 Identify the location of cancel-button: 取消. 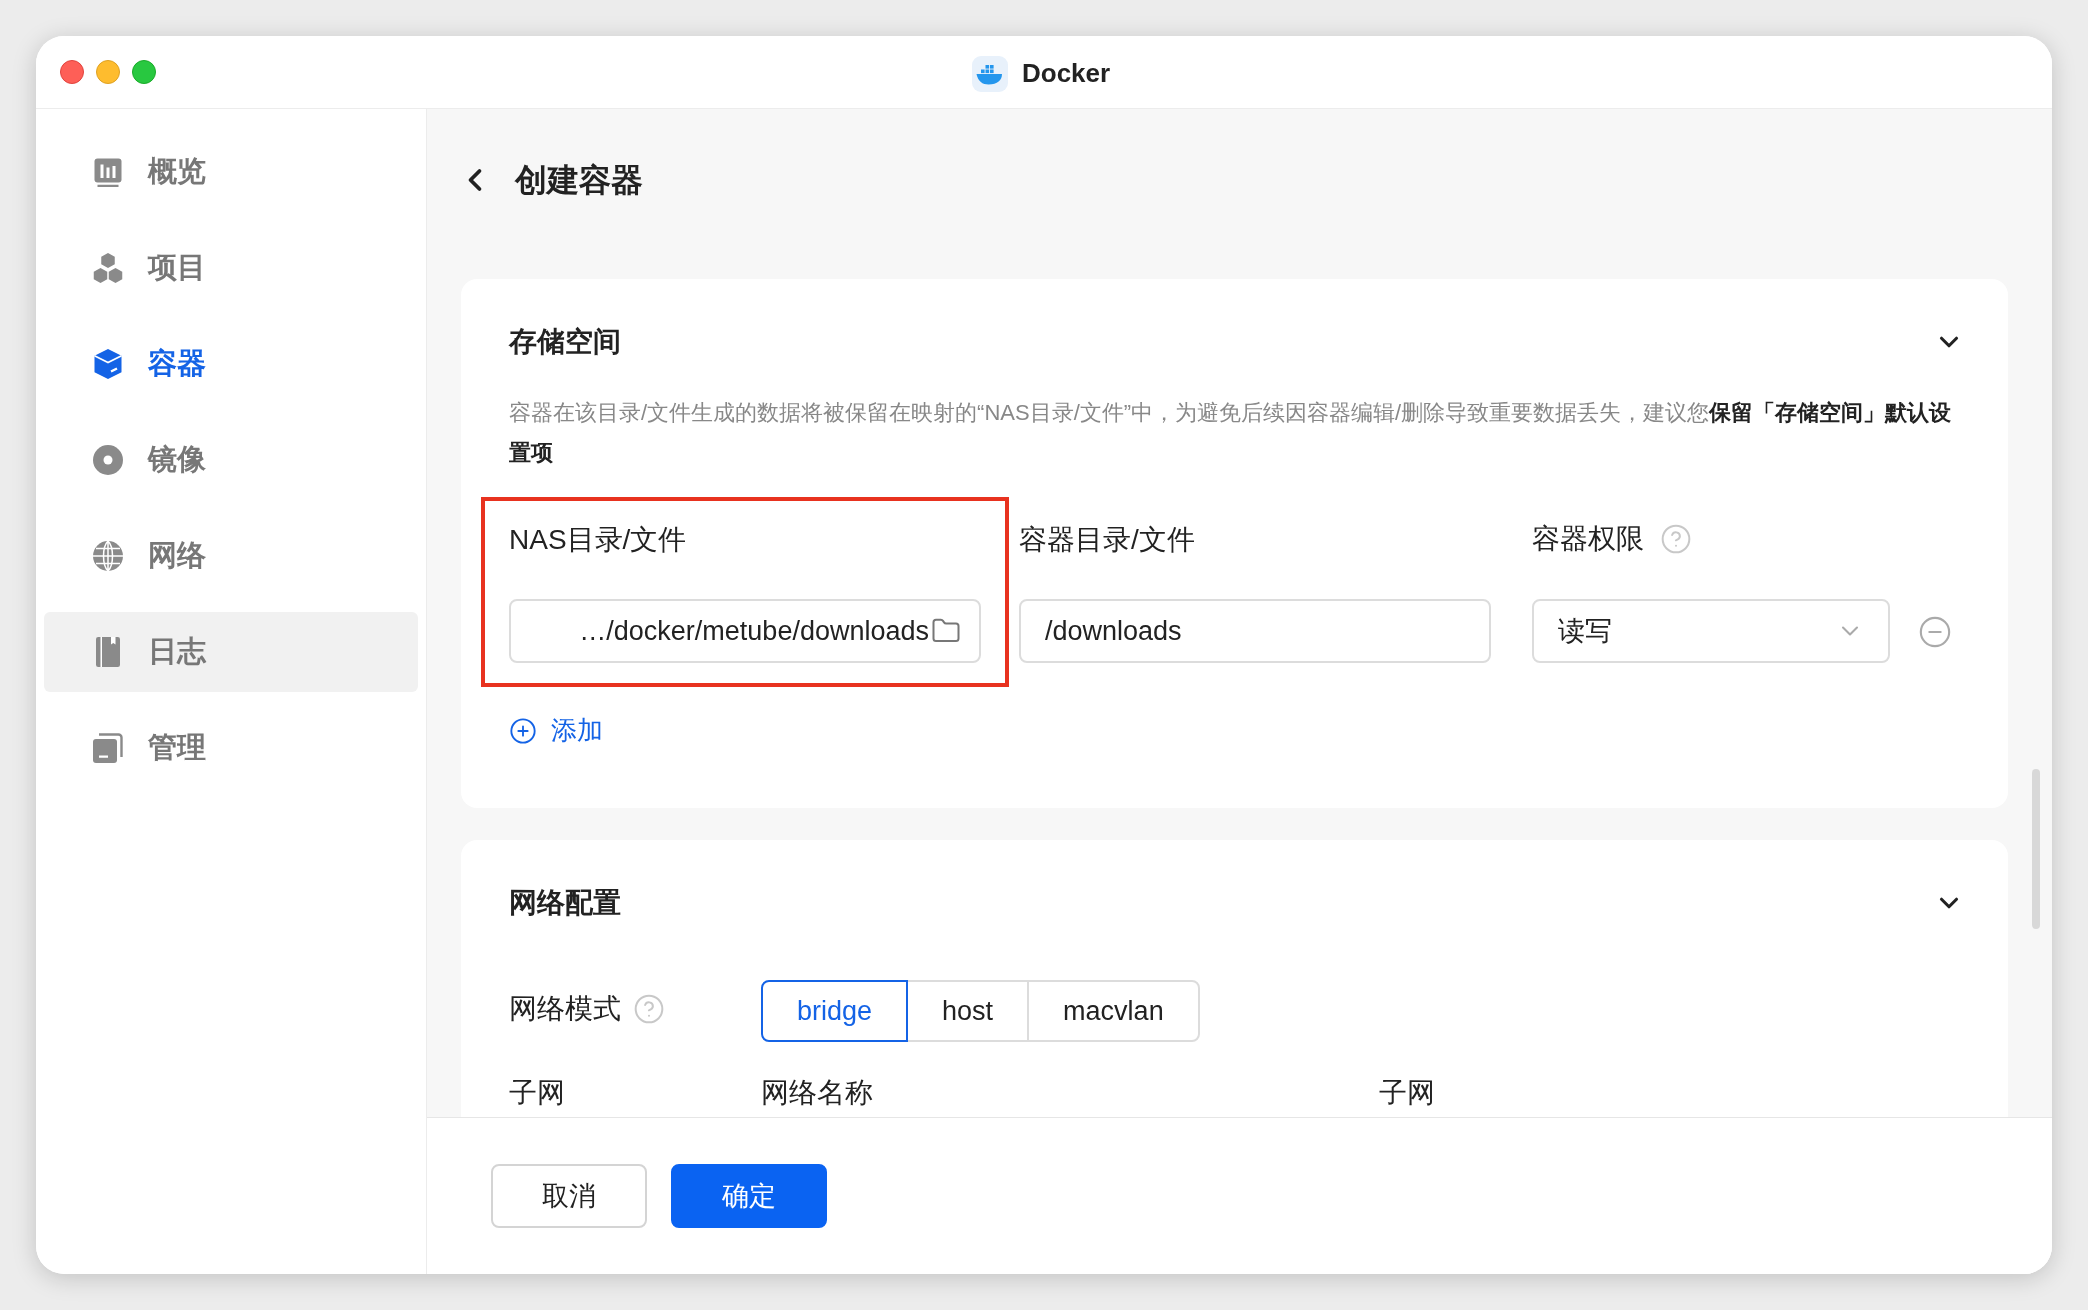
(569, 1196).